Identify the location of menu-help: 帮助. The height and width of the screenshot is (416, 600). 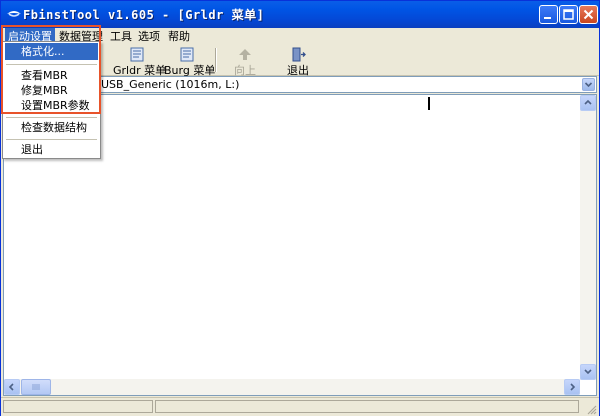
(179, 36).